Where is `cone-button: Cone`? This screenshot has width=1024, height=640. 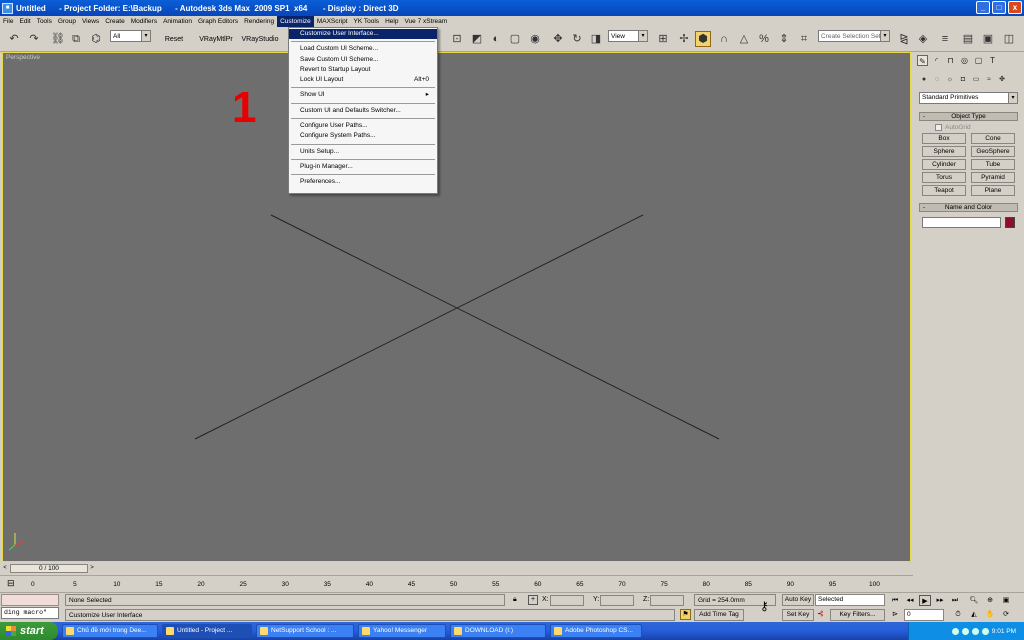 cone-button: Cone is located at coordinates (993, 138).